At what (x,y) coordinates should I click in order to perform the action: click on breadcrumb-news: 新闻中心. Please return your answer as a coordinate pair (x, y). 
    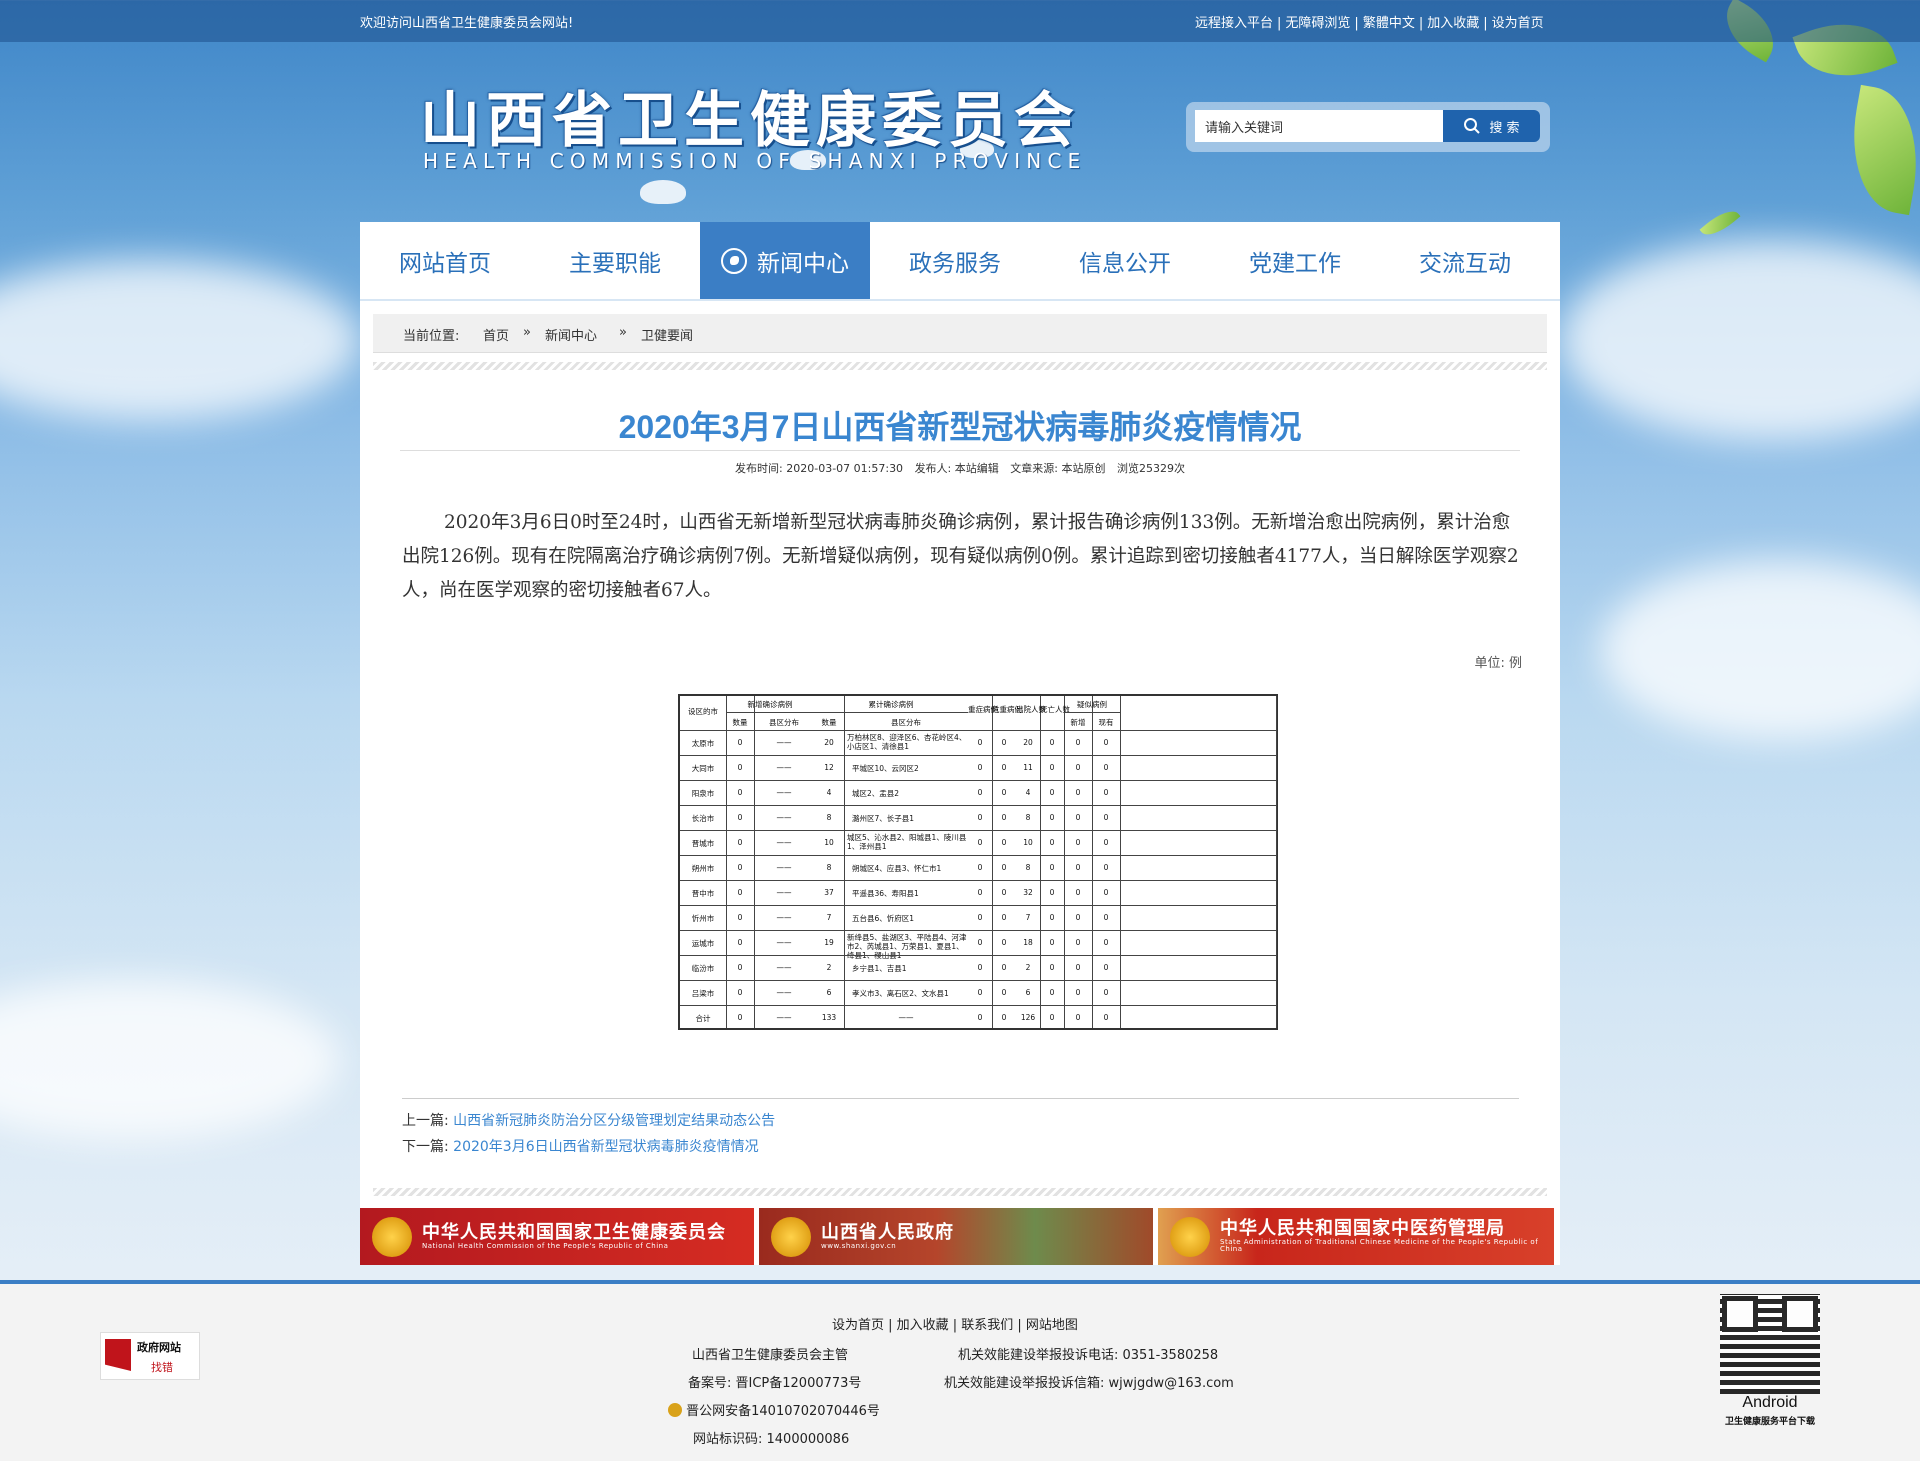
    Looking at the image, I should click on (571, 334).